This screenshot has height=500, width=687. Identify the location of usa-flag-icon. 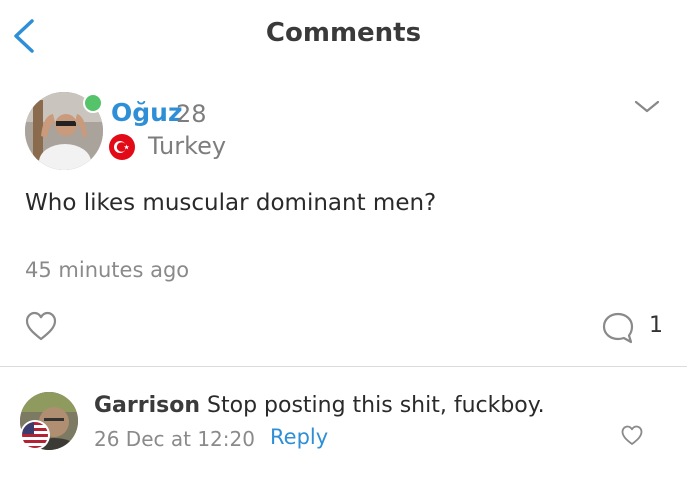
(35, 435).